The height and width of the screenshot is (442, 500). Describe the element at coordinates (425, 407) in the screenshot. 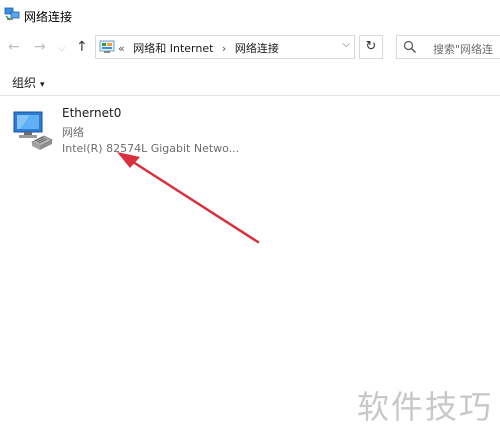

I see `watermark: 软件技巧` at that location.